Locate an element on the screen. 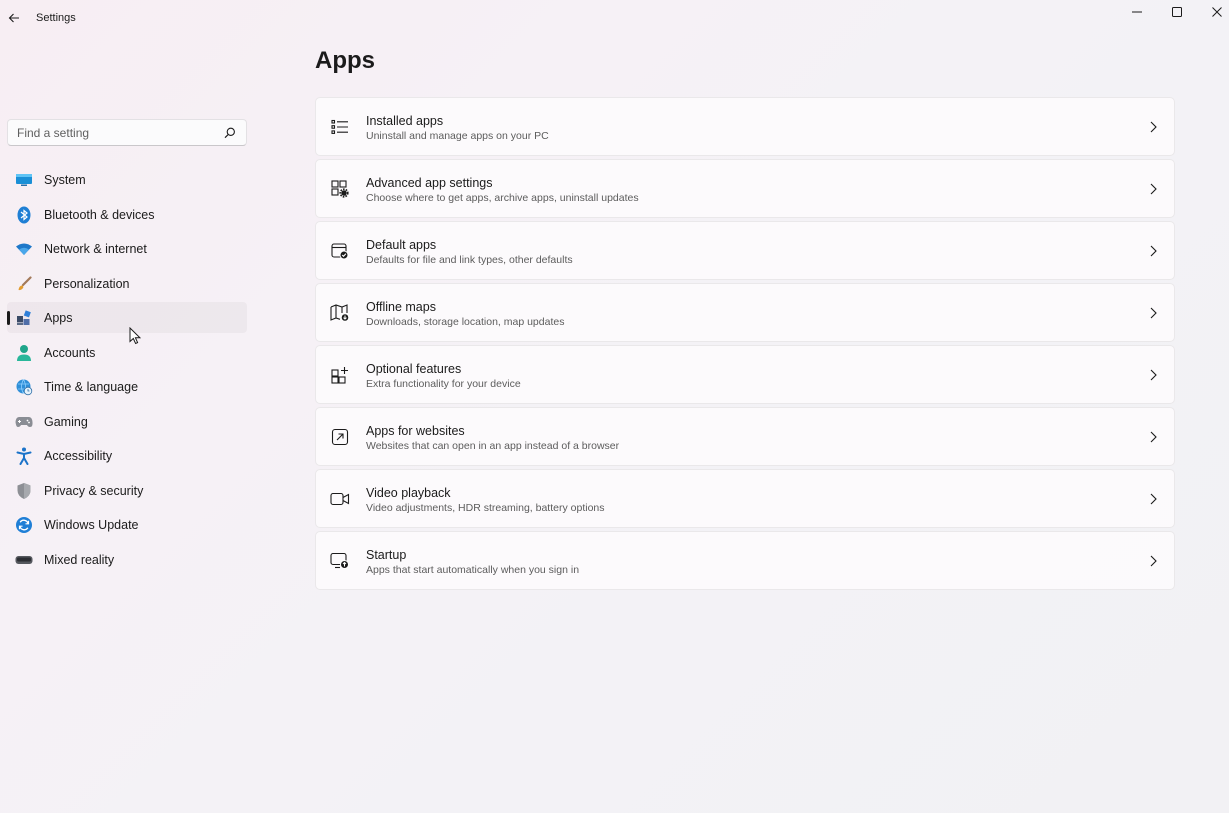  card-subtitle: Extra functionality for your device is located at coordinates (443, 384).